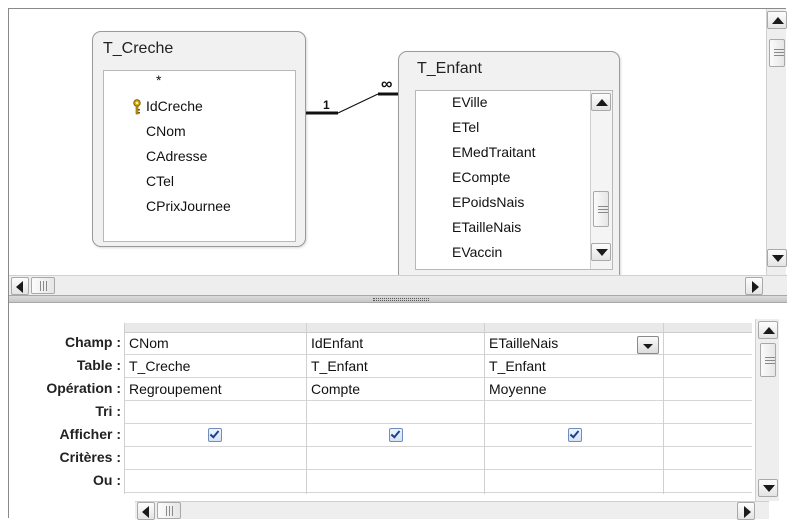 This screenshot has height=526, width=794. I want to click on field-list-scrollbar, so click(601, 180).